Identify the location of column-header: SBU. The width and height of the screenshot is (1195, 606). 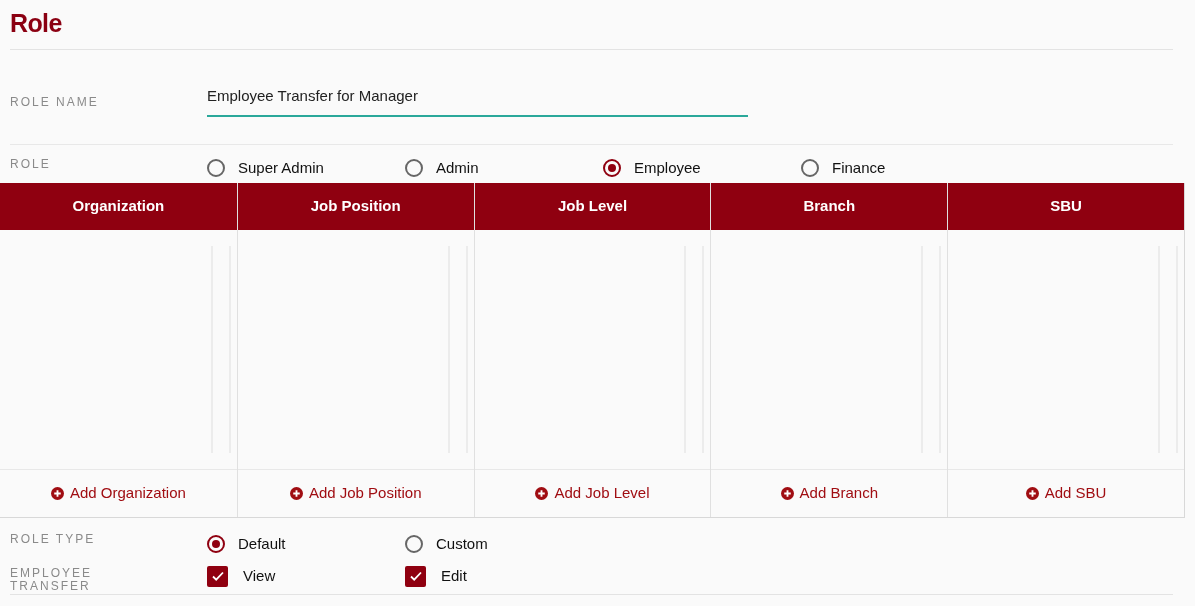
(1066, 206).